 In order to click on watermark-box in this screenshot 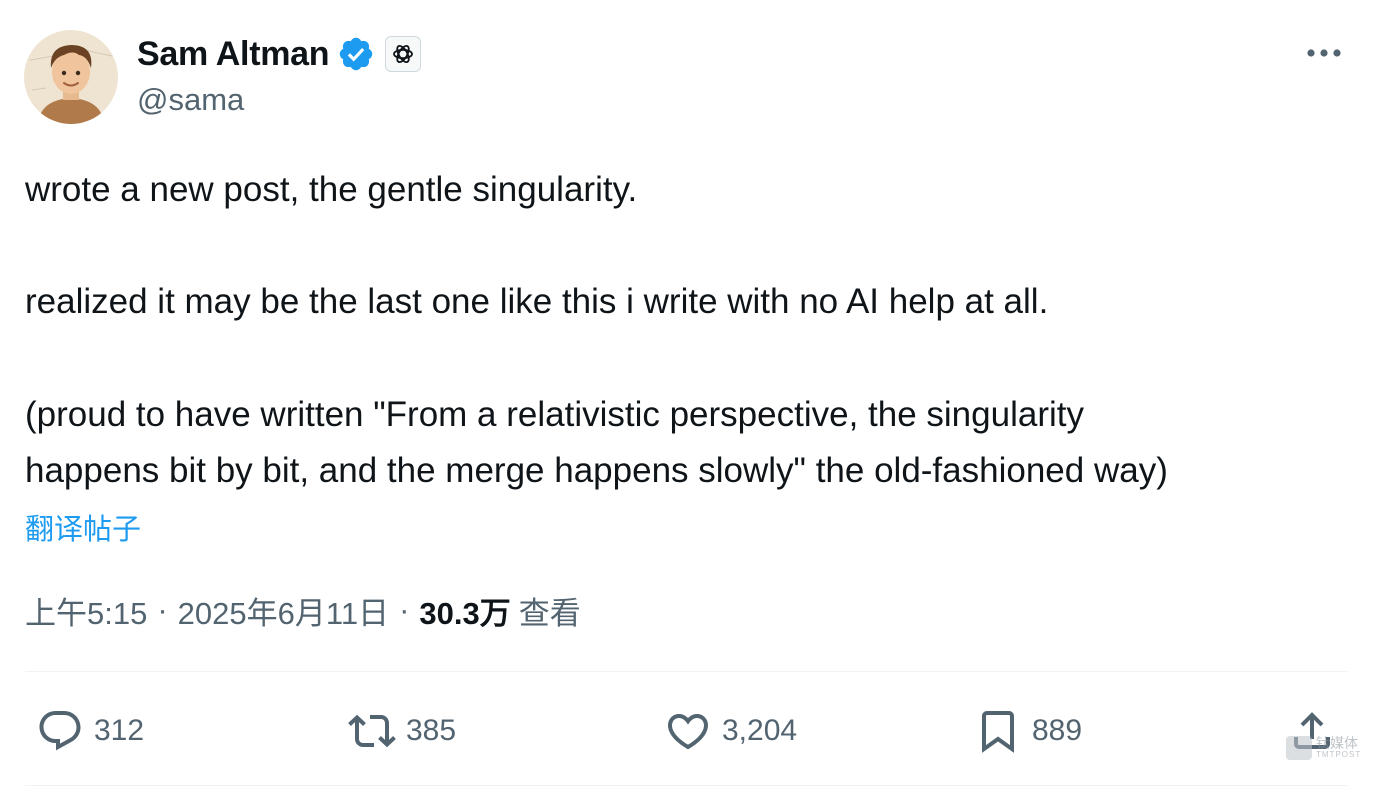, I will do `click(1299, 748)`.